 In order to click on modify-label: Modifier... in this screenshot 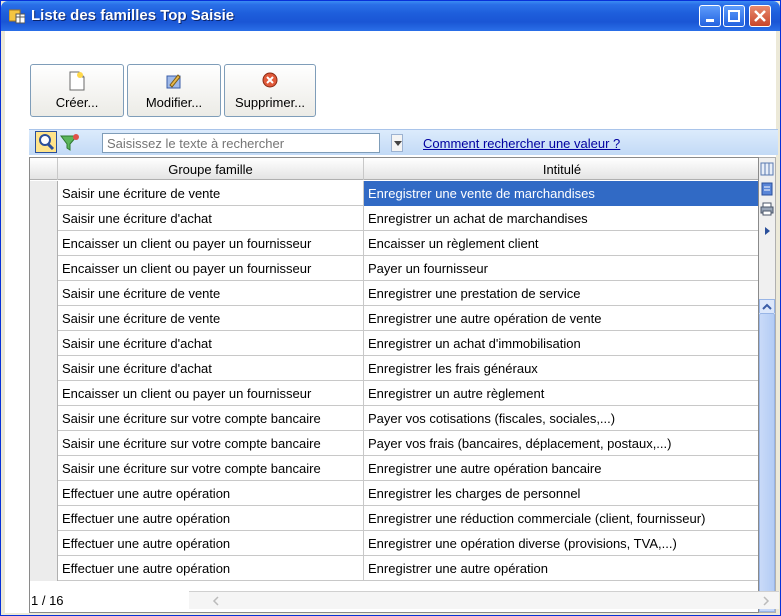, I will do `click(174, 102)`.